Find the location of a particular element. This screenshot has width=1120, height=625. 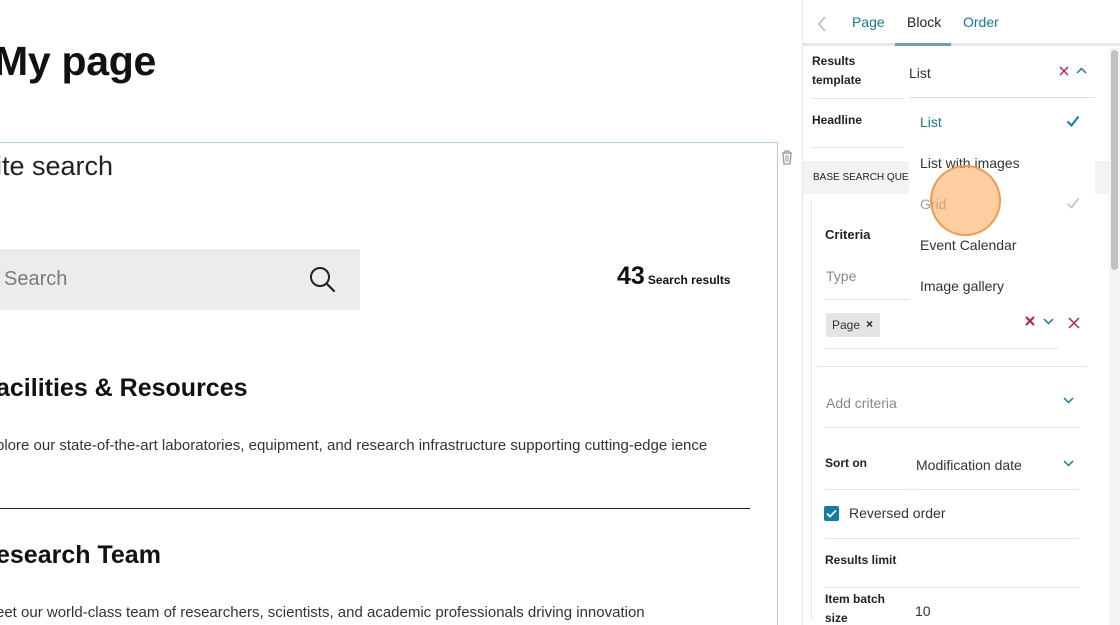

tab-block: Block is located at coordinates (924, 22).